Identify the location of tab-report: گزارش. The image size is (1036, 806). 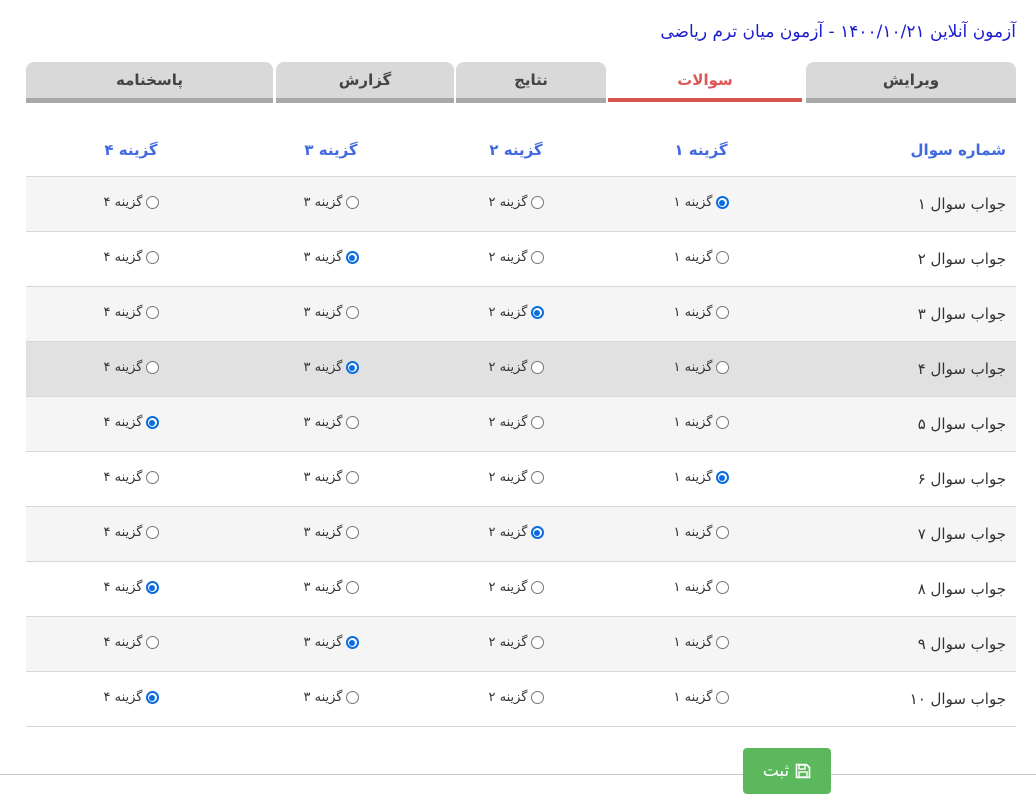
(365, 82).